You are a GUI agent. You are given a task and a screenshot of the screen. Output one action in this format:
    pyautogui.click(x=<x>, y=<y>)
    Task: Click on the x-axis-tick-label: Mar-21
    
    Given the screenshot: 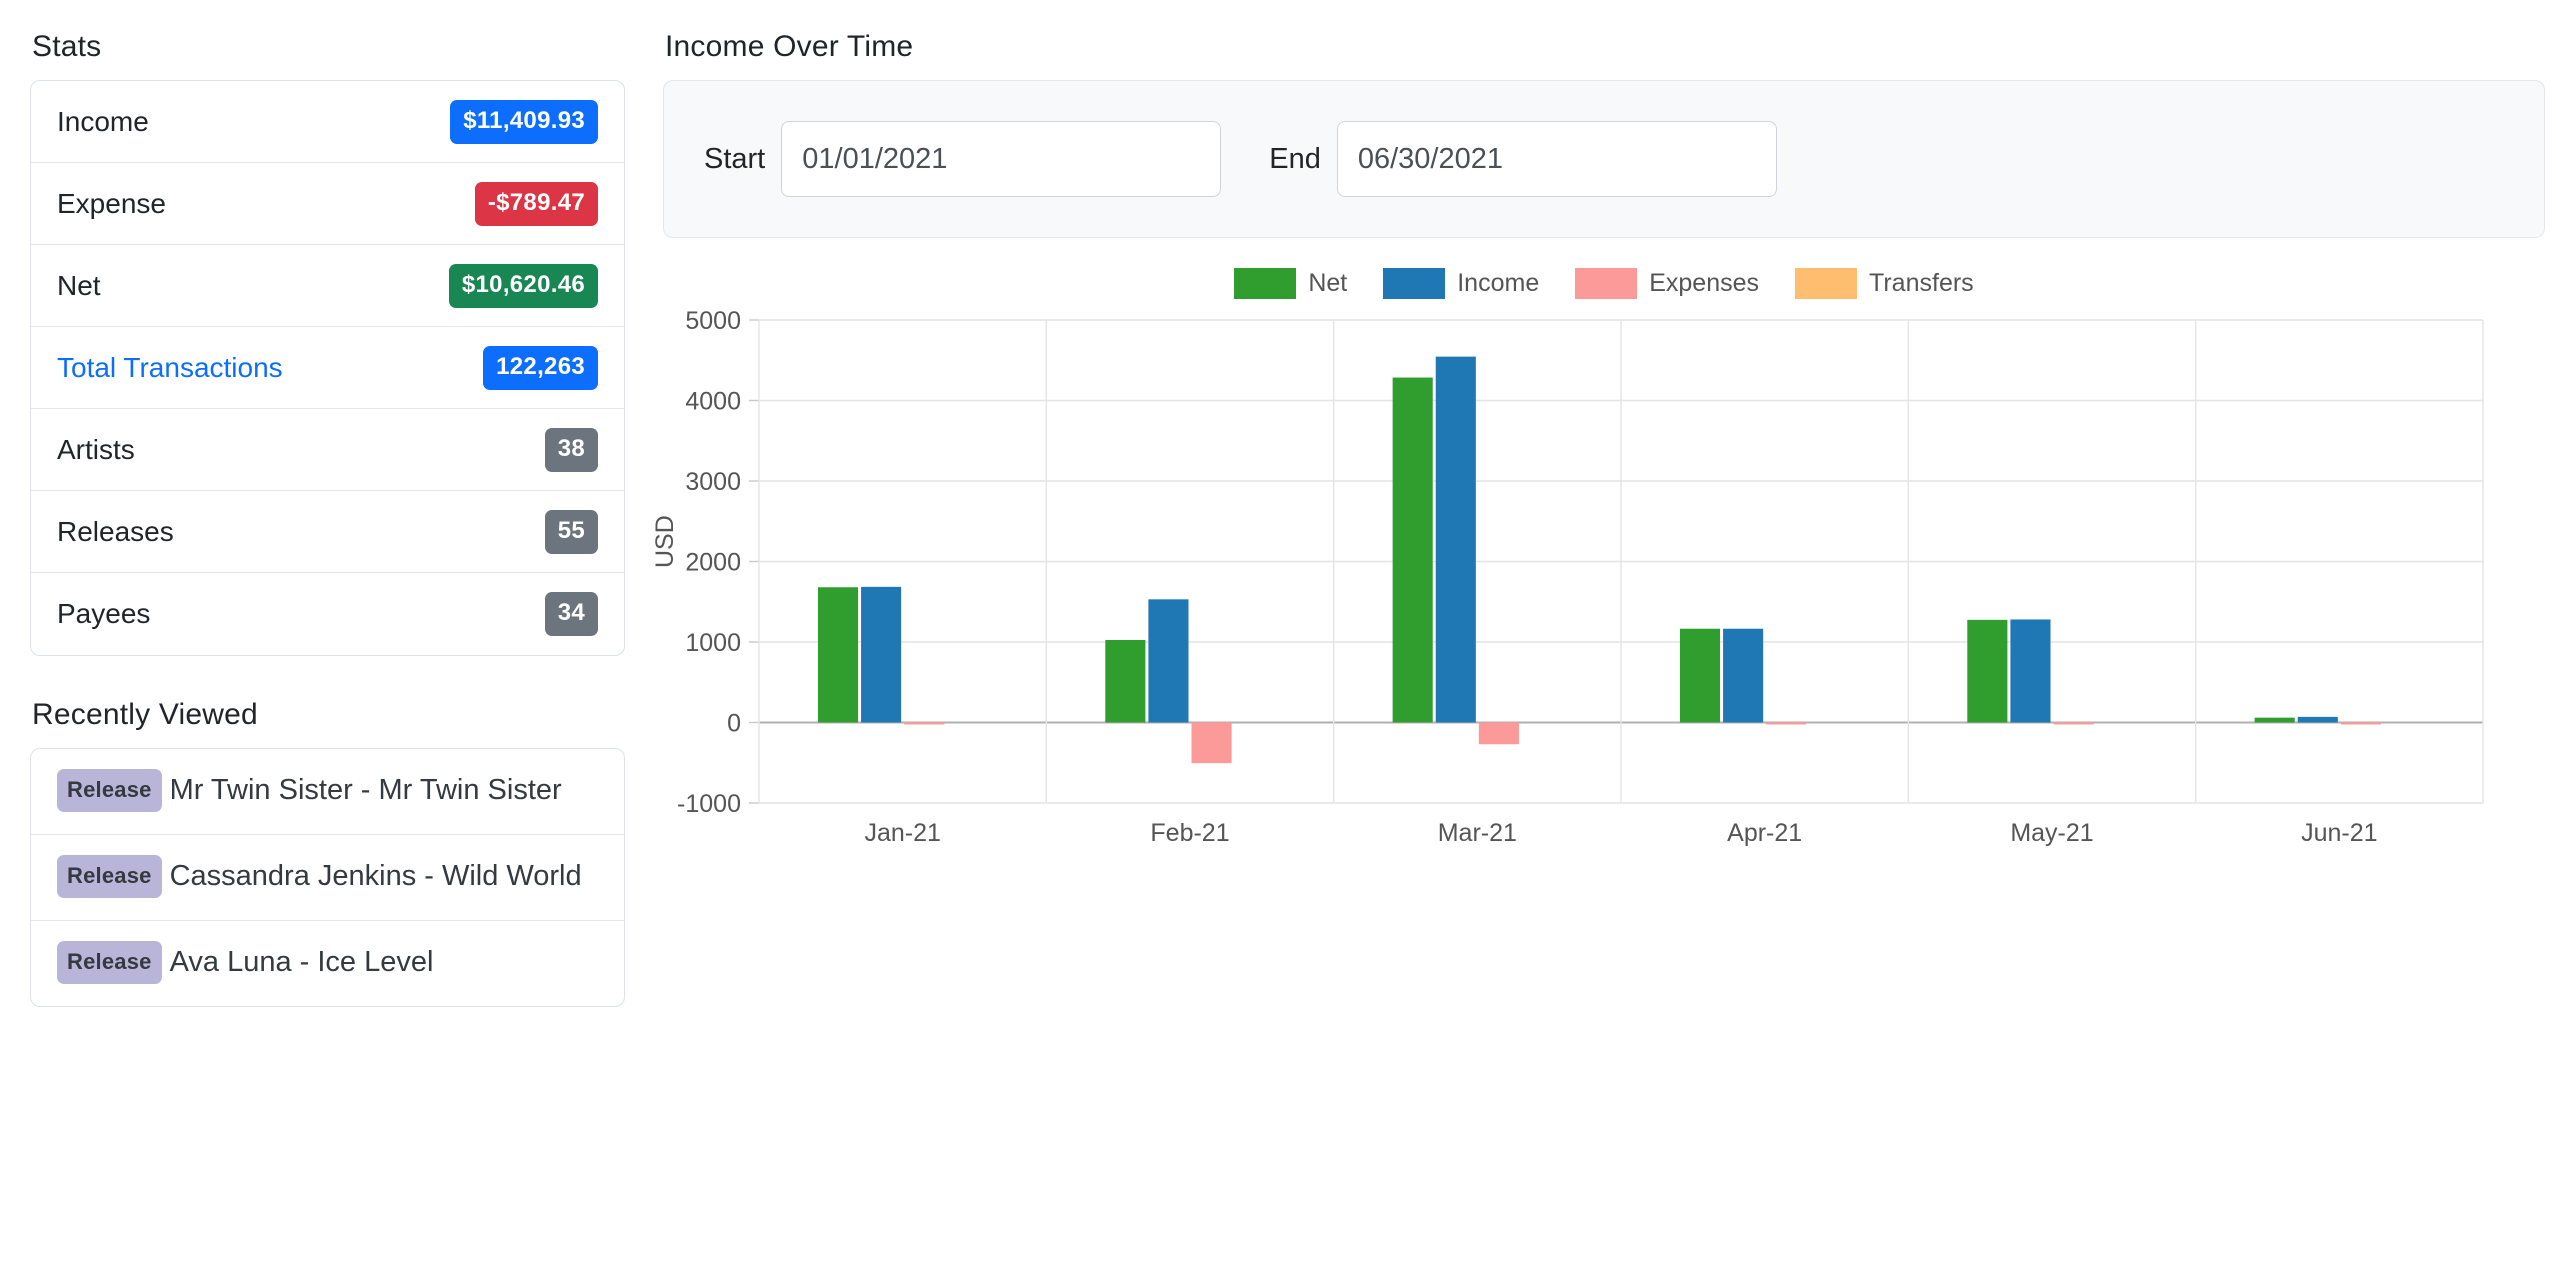 What is the action you would take?
    pyautogui.click(x=1477, y=833)
    